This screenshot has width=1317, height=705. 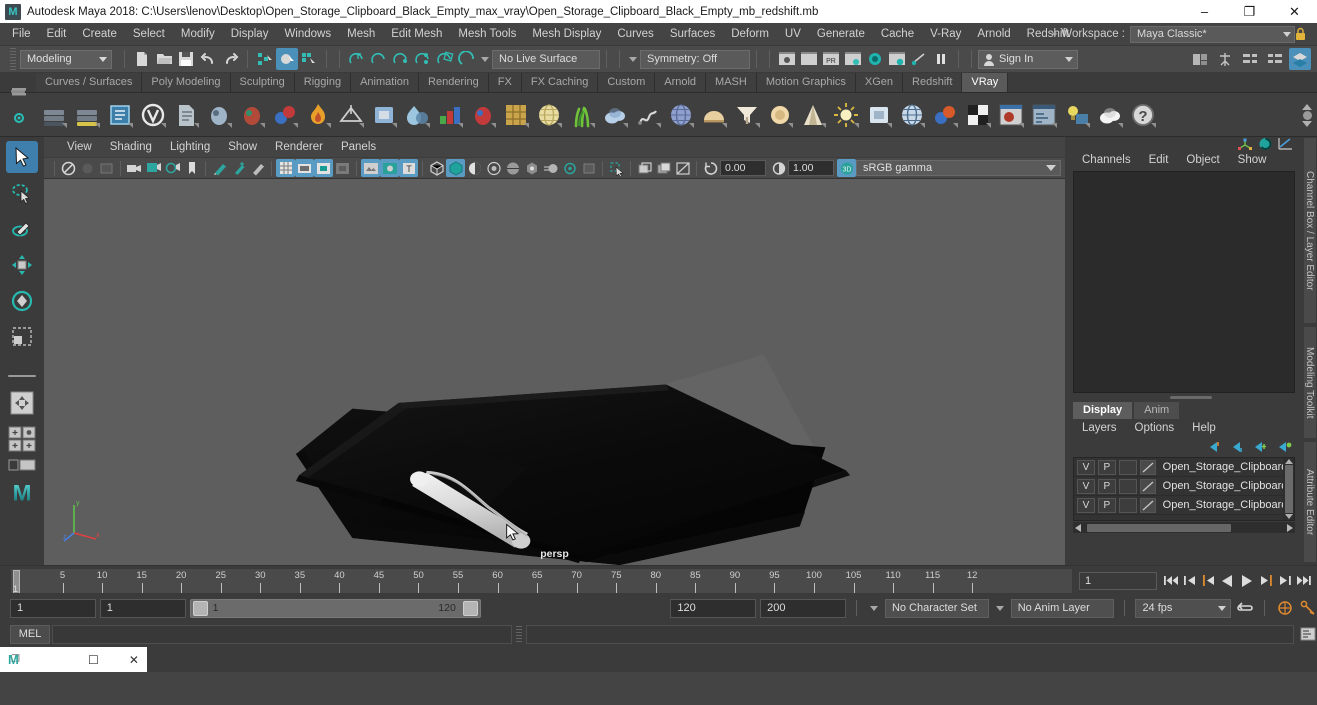 What do you see at coordinates (22, 229) in the screenshot?
I see `paint-select-tool-icon` at bounding box center [22, 229].